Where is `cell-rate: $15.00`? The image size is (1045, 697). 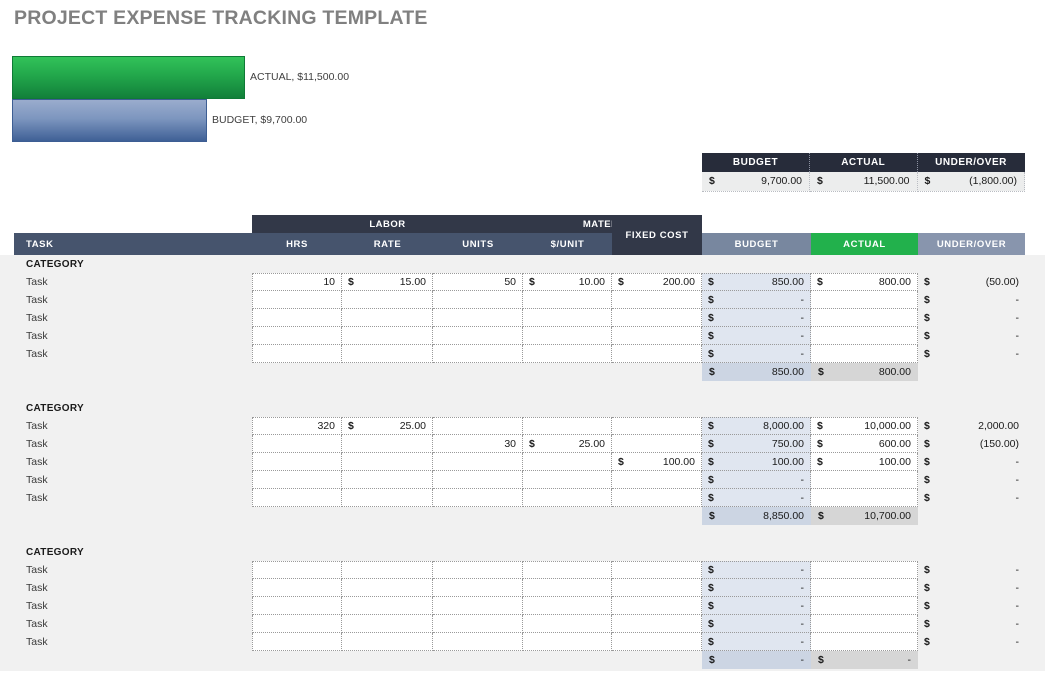
cell-rate: $15.00 is located at coordinates (387, 282).